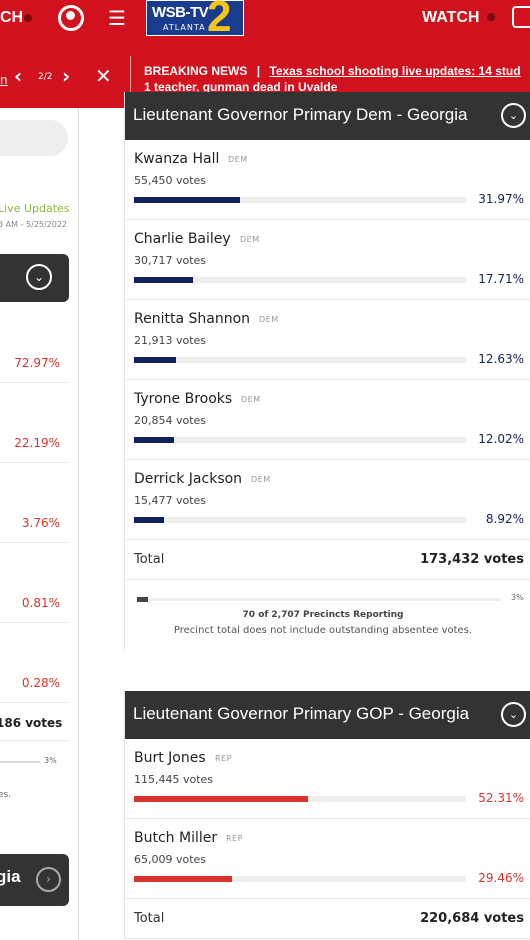 This screenshot has height=940, width=530. What do you see at coordinates (327, 779) in the screenshot?
I see `candidate-row: Burt Jones REP 115,445 votes 52.31%` at bounding box center [327, 779].